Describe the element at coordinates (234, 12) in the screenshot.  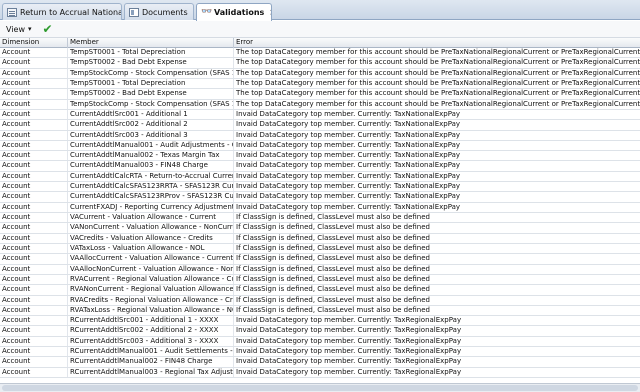
I see `tab-validations: 👓 Validations ×` at that location.